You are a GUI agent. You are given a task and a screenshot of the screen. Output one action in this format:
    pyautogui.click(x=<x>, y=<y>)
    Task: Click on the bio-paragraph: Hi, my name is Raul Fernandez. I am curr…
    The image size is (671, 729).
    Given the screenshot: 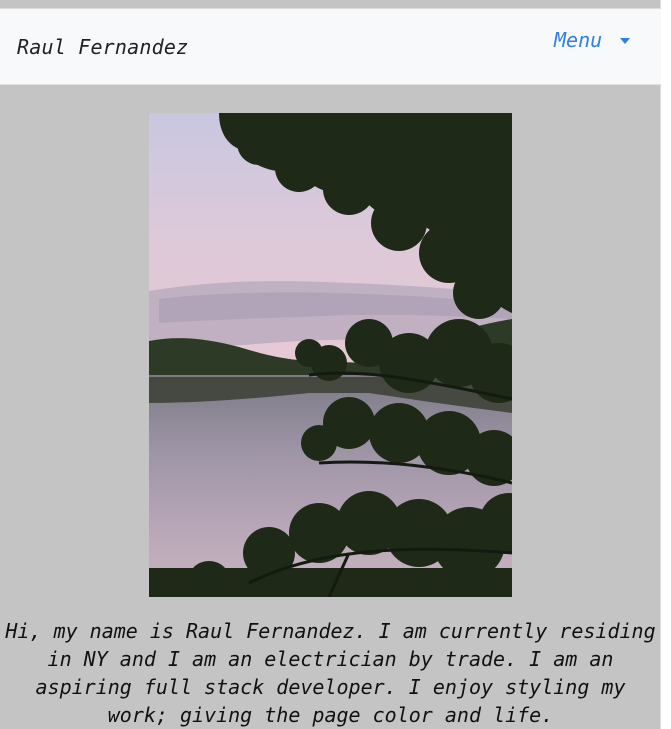 What is the action you would take?
    pyautogui.click(x=330, y=673)
    